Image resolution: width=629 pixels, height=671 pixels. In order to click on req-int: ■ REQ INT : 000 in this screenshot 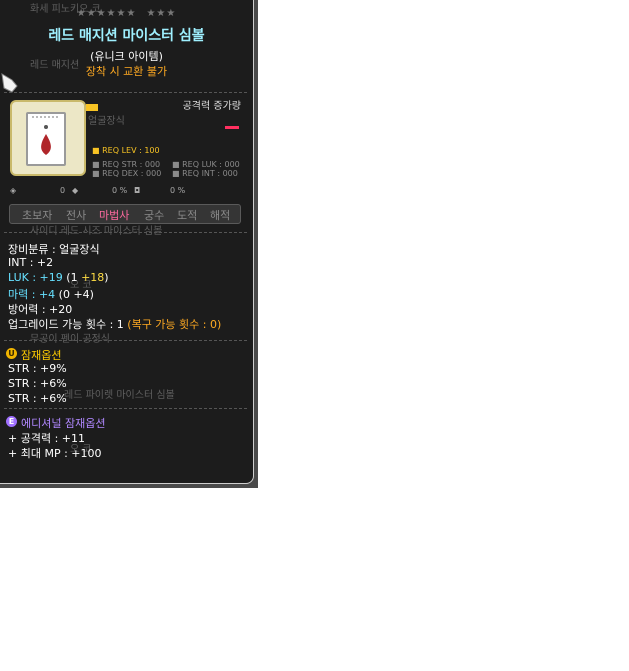, I will do `click(205, 173)`.